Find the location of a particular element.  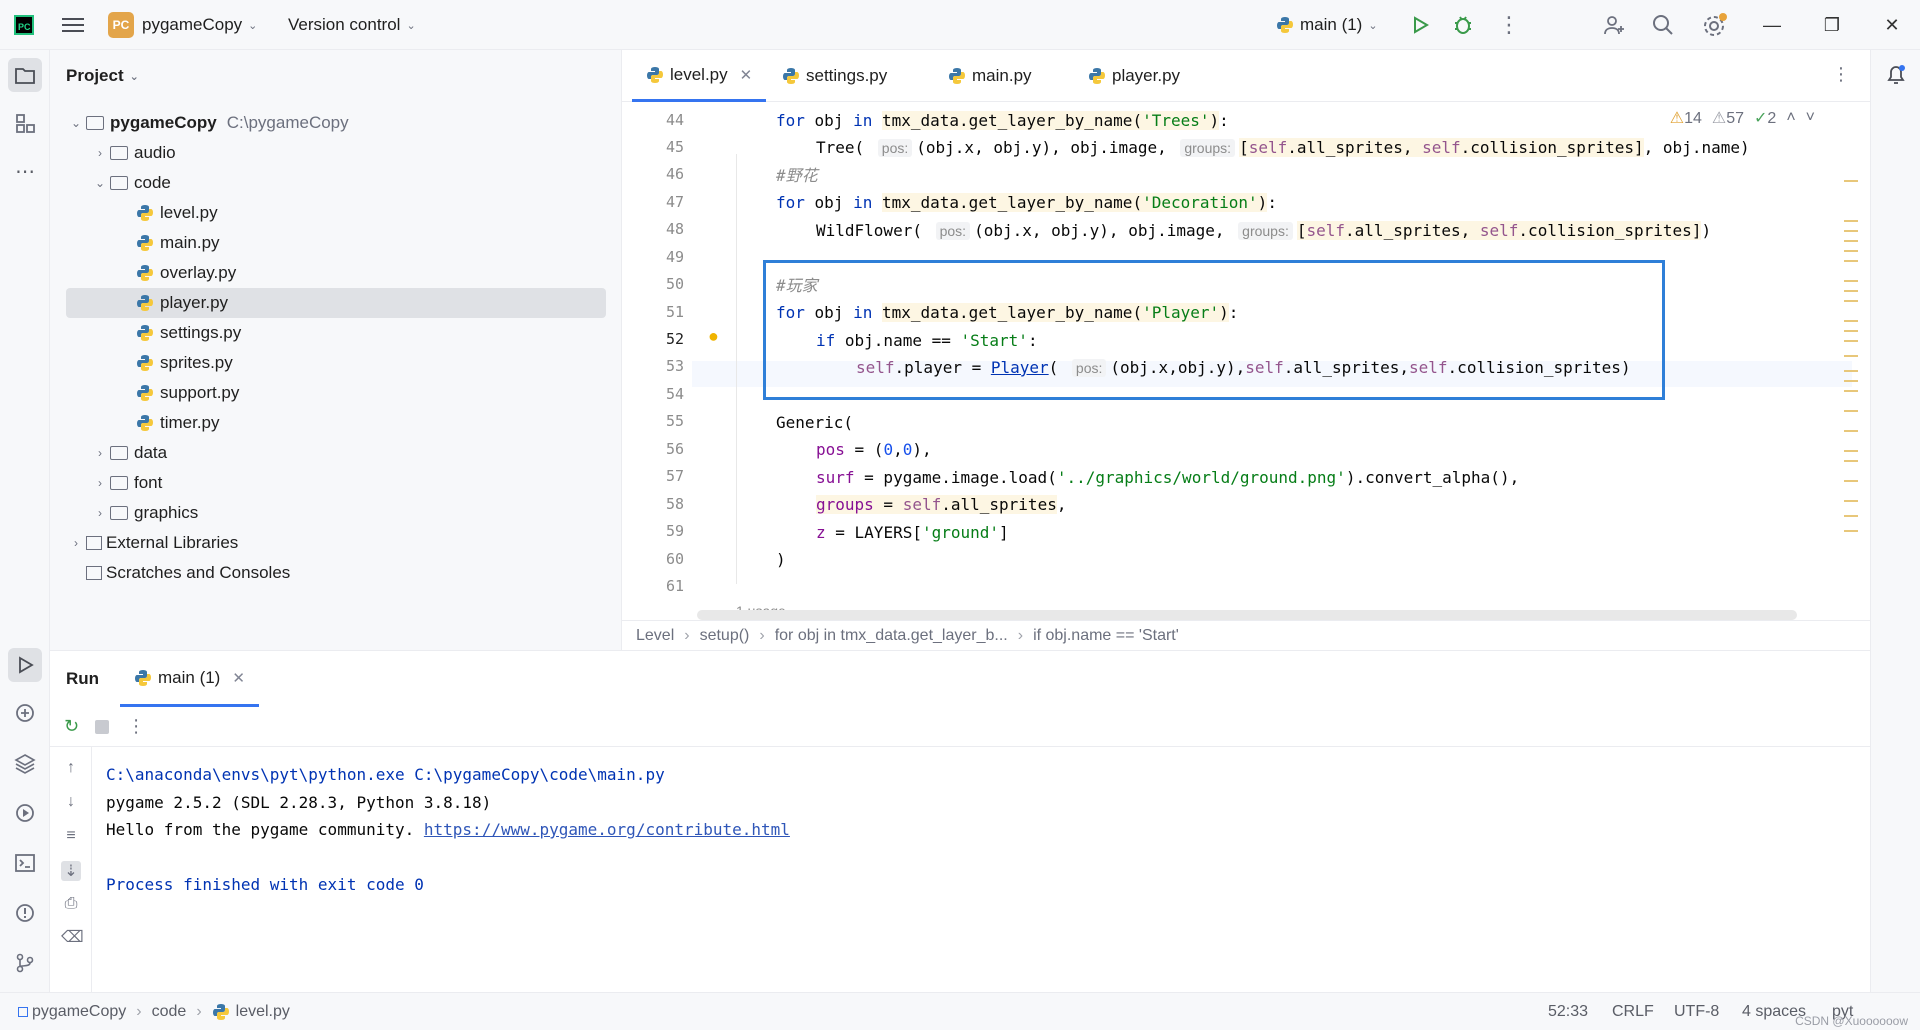

run-button is located at coordinates (1420, 25).